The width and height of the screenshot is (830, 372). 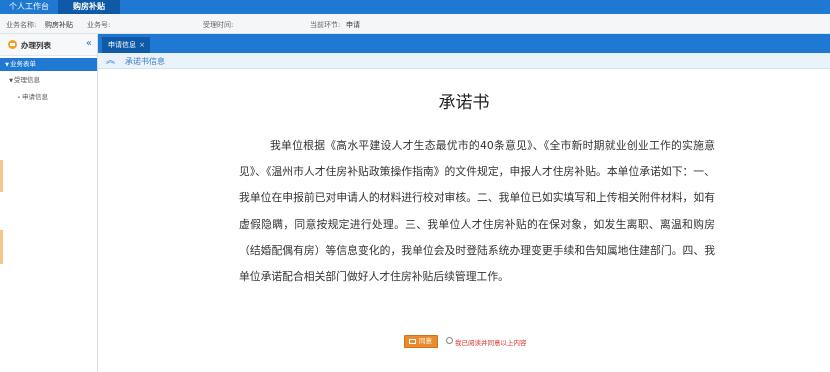 What do you see at coordinates (464, 43) in the screenshot?
I see `content-tab-bar: 申请信息 ×` at bounding box center [464, 43].